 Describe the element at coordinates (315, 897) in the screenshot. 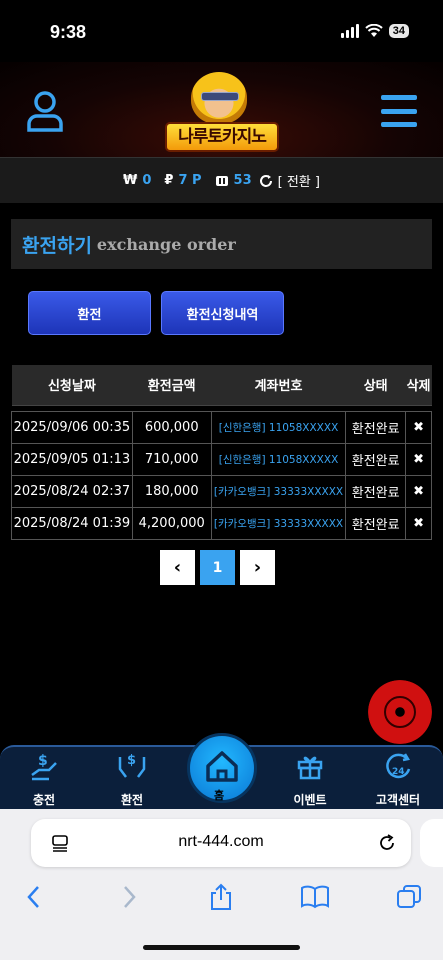

I see `bookmarks-icon` at that location.